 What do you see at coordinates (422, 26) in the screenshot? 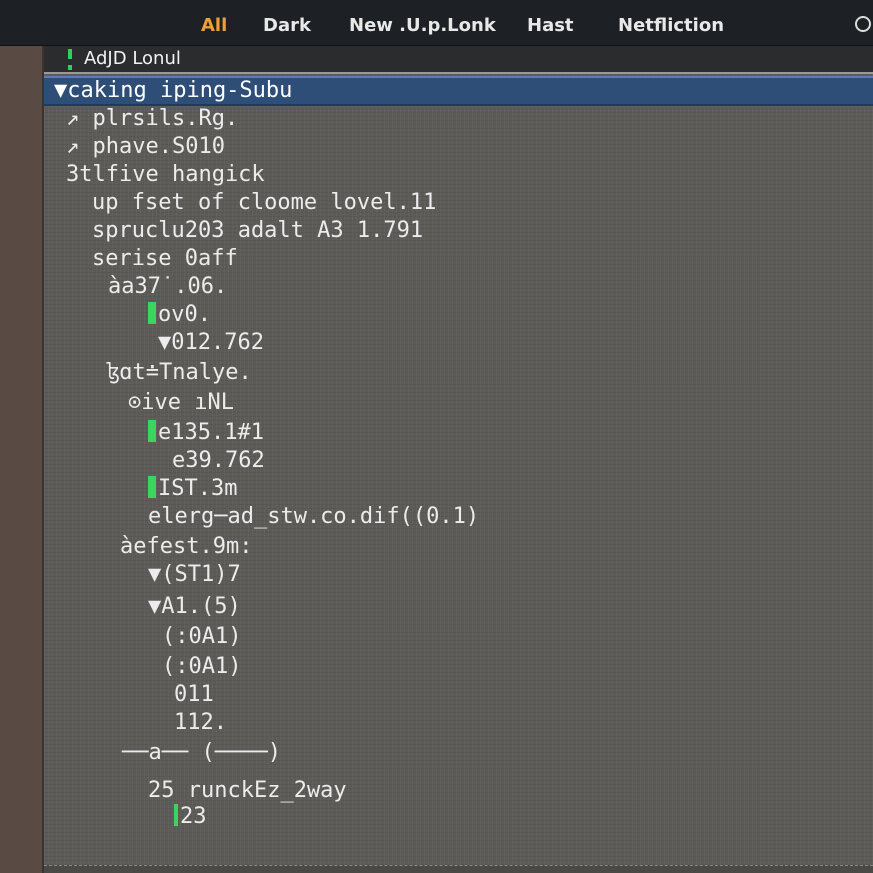
I see `menu-item-new-link: New .U.p.Lonk` at bounding box center [422, 26].